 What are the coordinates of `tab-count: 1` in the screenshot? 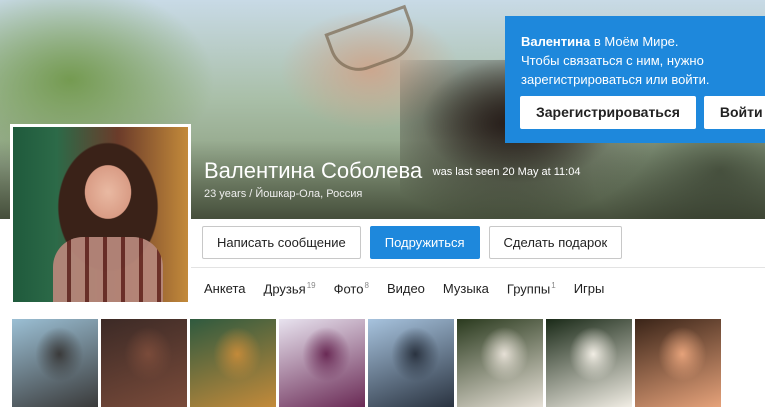 It's located at (553, 285).